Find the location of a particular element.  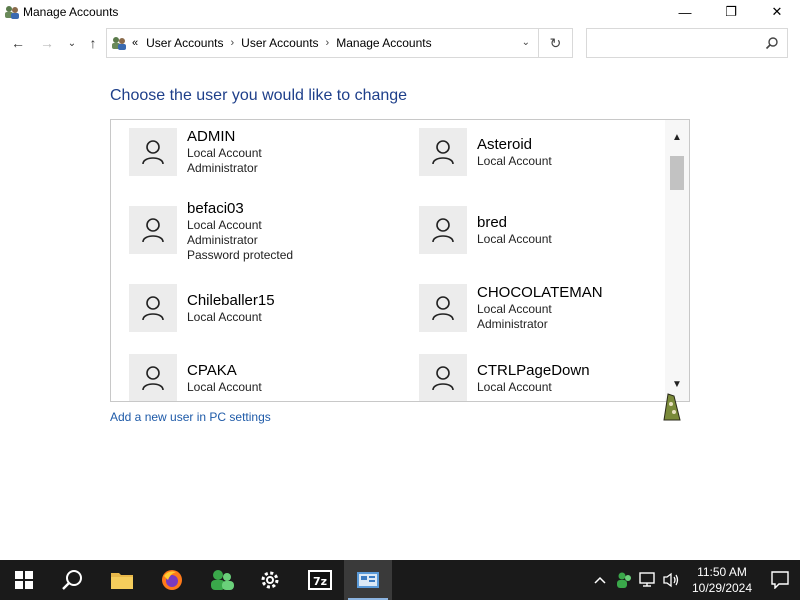

svg-text: 7z is located at coordinates (320, 581).